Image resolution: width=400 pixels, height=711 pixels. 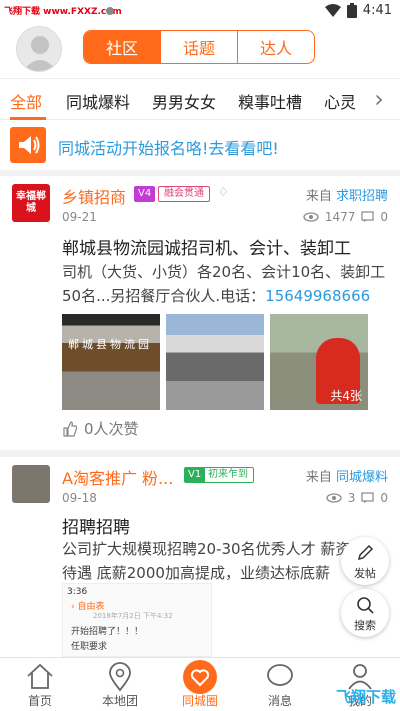 I want to click on nav-city-circle: 同城圈, so click(x=200, y=684).